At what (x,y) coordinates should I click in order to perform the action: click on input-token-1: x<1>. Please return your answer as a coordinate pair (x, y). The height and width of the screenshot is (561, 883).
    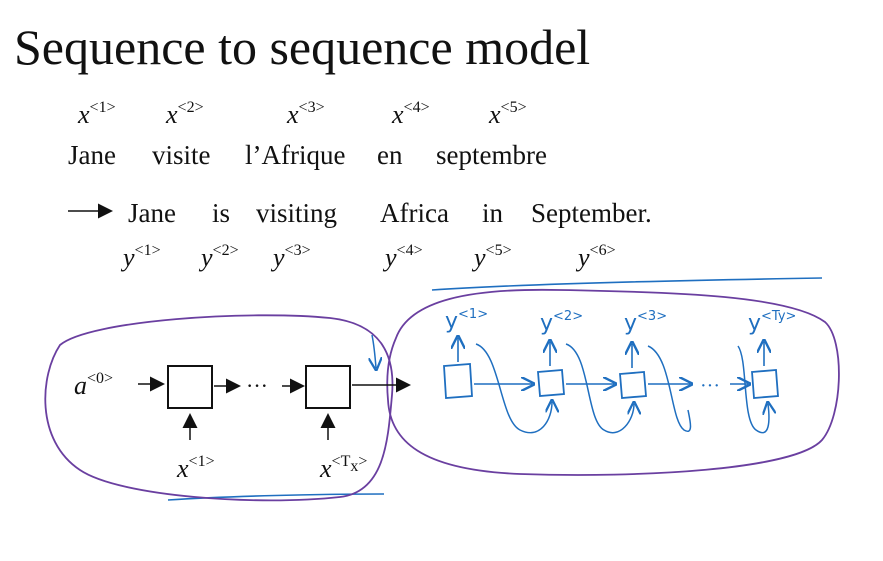
    Looking at the image, I should click on (96, 114).